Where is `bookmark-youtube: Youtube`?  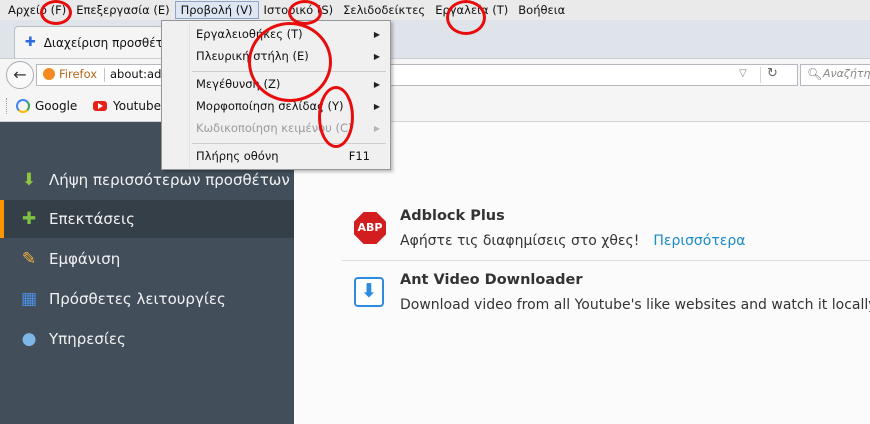 bookmark-youtube: Youtube is located at coordinates (127, 106).